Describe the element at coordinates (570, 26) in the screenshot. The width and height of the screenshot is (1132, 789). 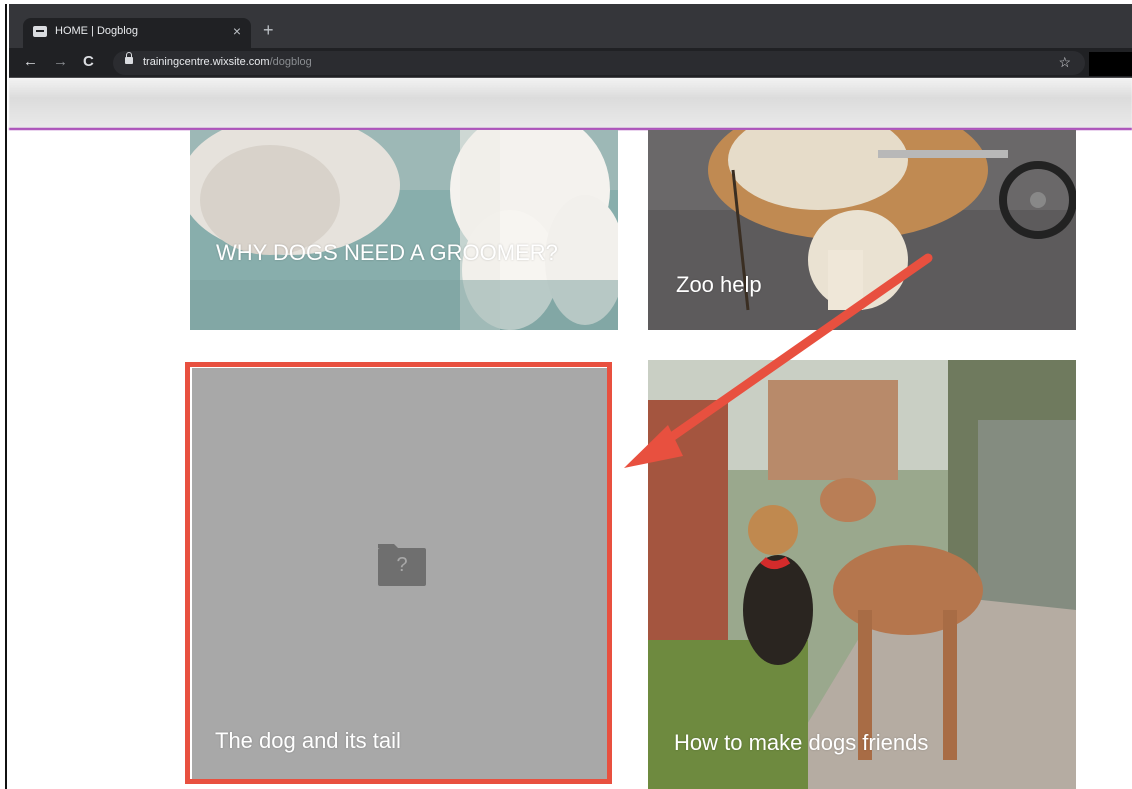
I see `browser-tab-strip: HOME | Dogblog × +` at that location.